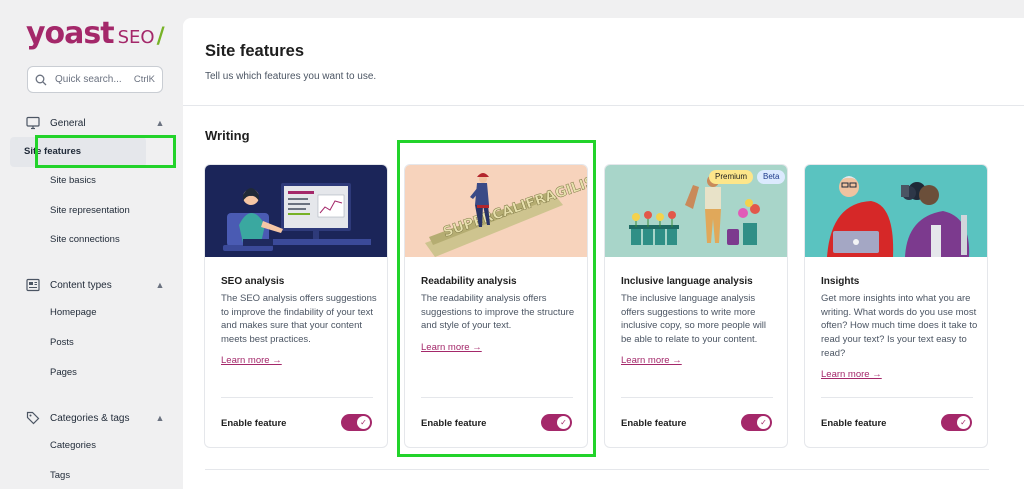 This screenshot has width=1024, height=489. What do you see at coordinates (41, 79) in the screenshot?
I see `search-icon` at bounding box center [41, 79].